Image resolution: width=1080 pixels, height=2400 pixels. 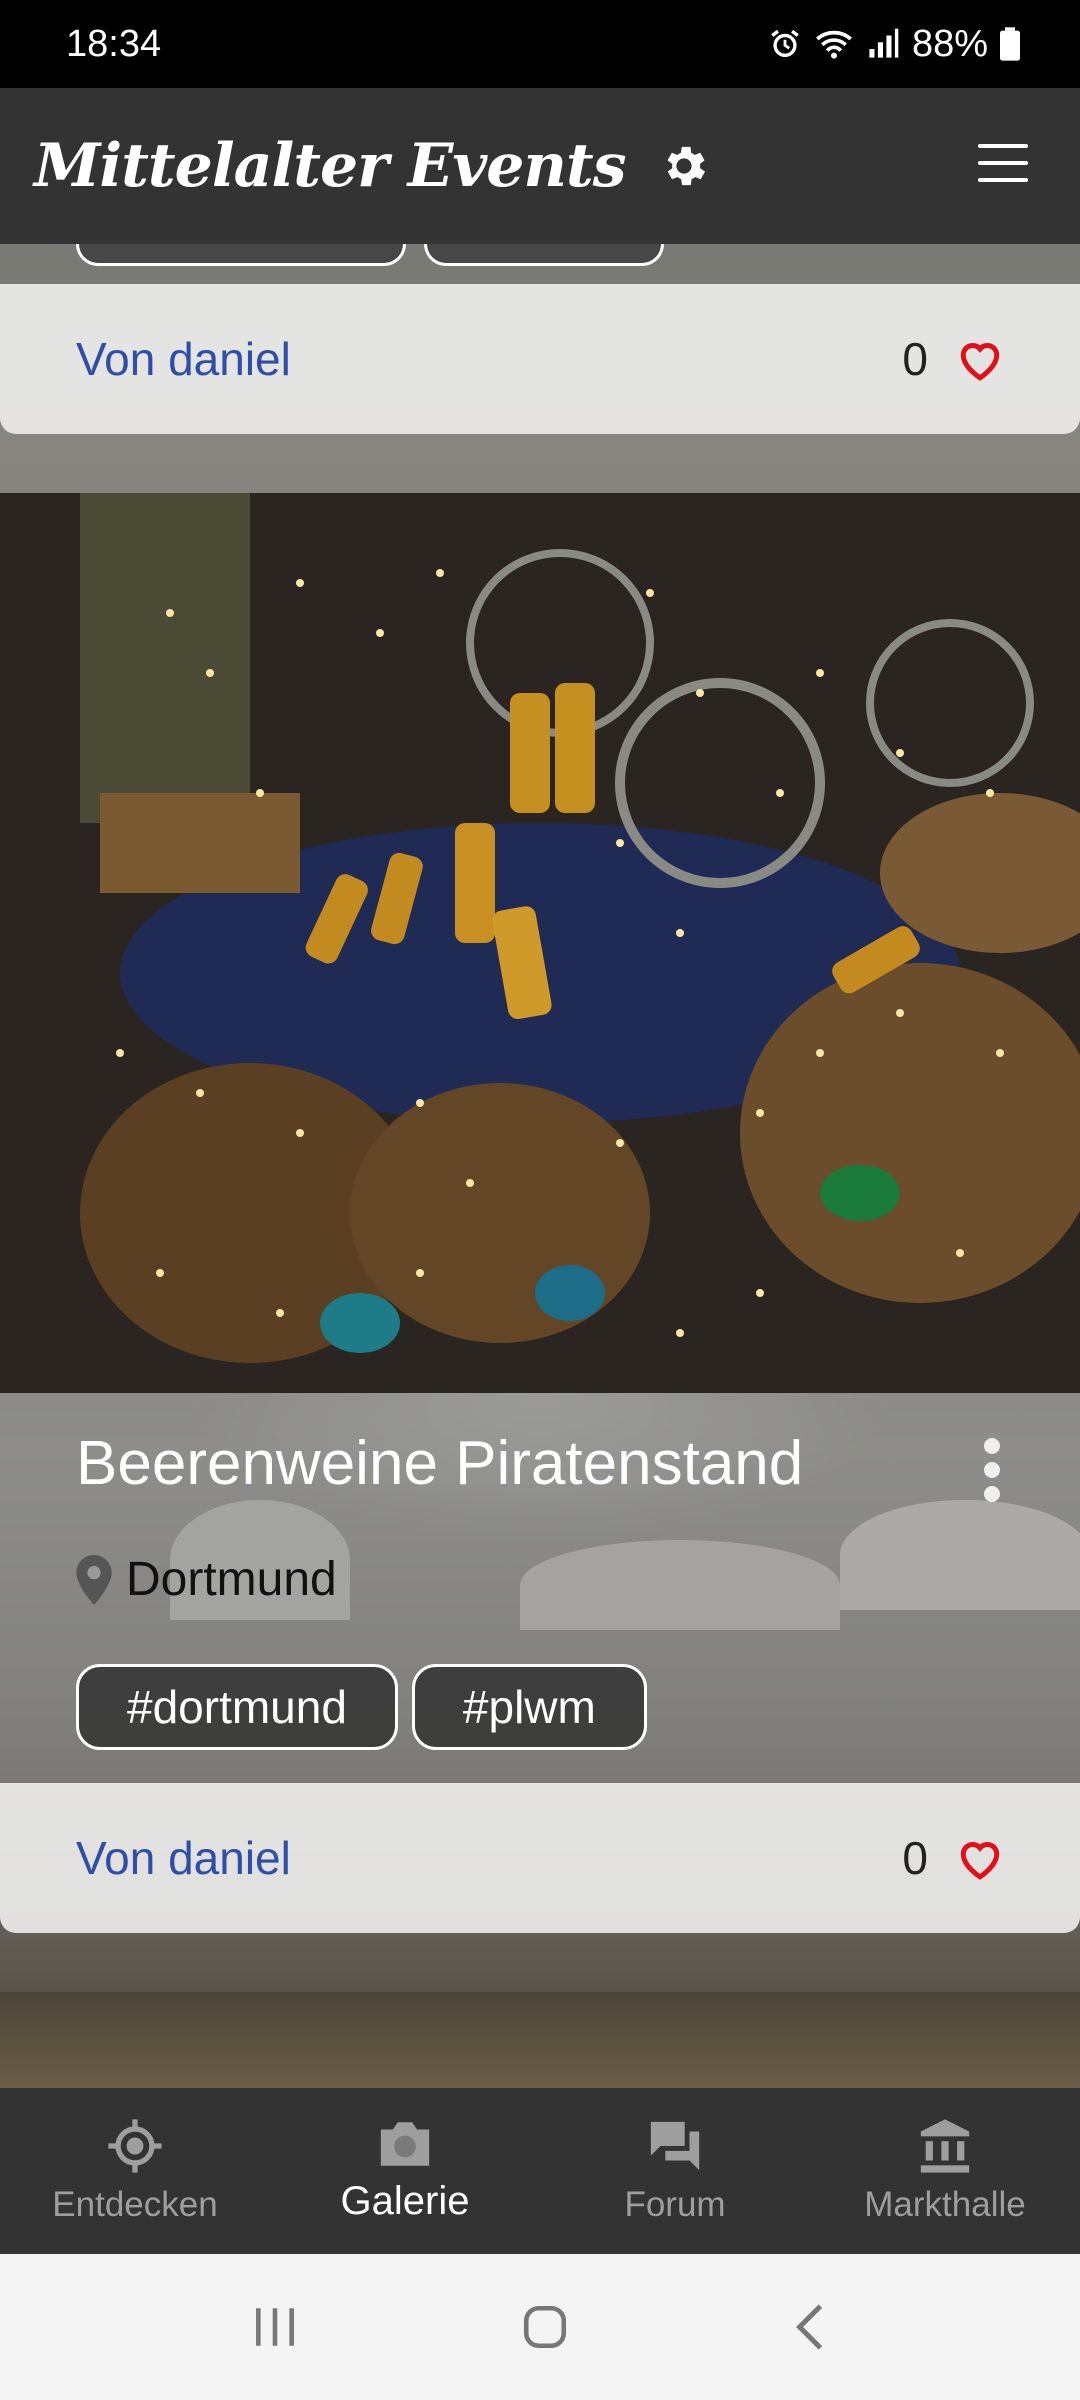 I want to click on battery-icon, so click(x=1010, y=44).